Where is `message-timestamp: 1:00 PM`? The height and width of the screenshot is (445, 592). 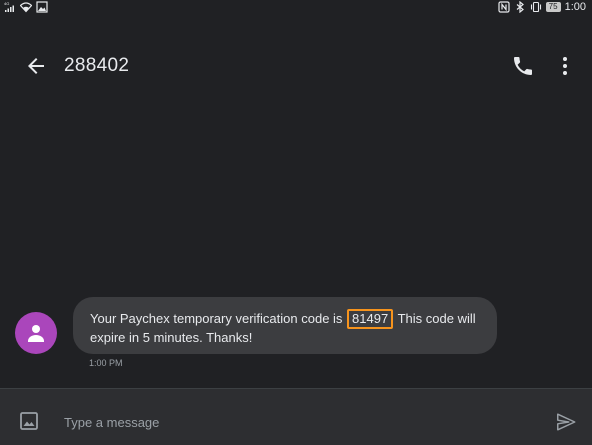 message-timestamp: 1:00 PM is located at coordinates (106, 363).